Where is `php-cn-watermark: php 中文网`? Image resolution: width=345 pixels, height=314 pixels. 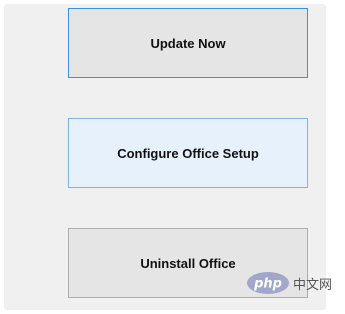 php-cn-watermark: php 中文网 is located at coordinates (289, 283).